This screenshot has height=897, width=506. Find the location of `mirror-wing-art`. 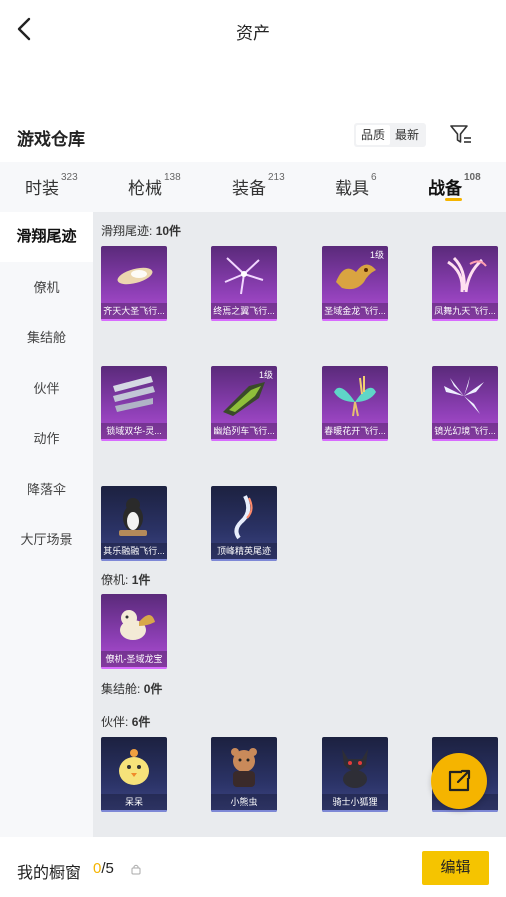

mirror-wing-art is located at coordinates (464, 395).